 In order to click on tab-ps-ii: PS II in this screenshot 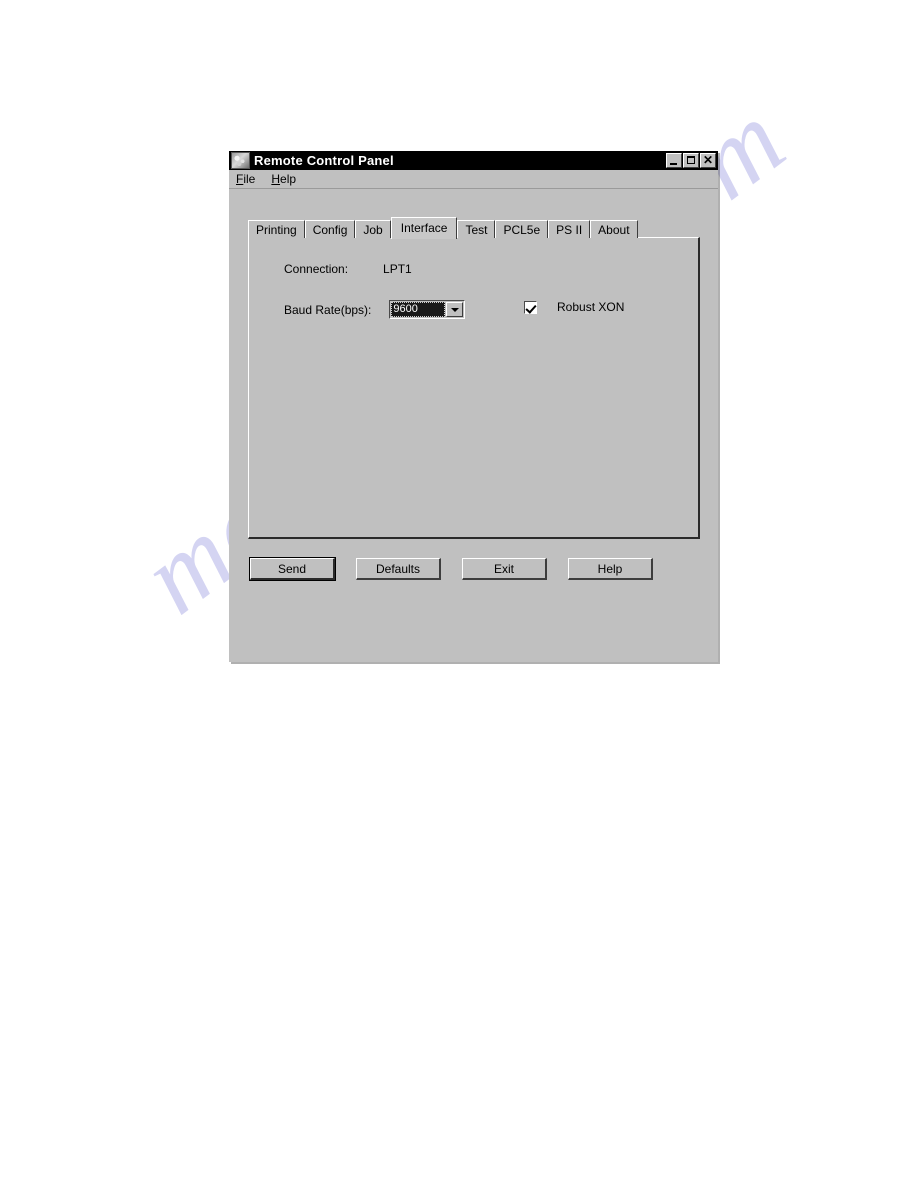, I will do `click(569, 229)`.